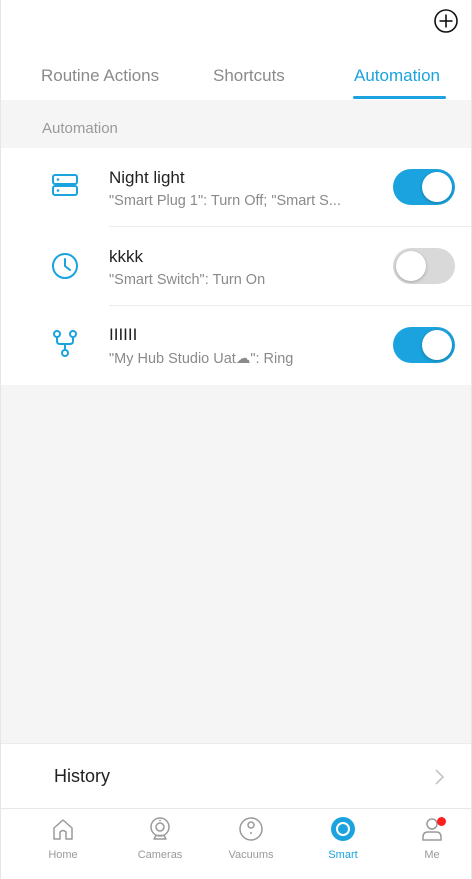 The width and height of the screenshot is (472, 879). What do you see at coordinates (147, 177) in the screenshot?
I see `automation-title: Night light` at bounding box center [147, 177].